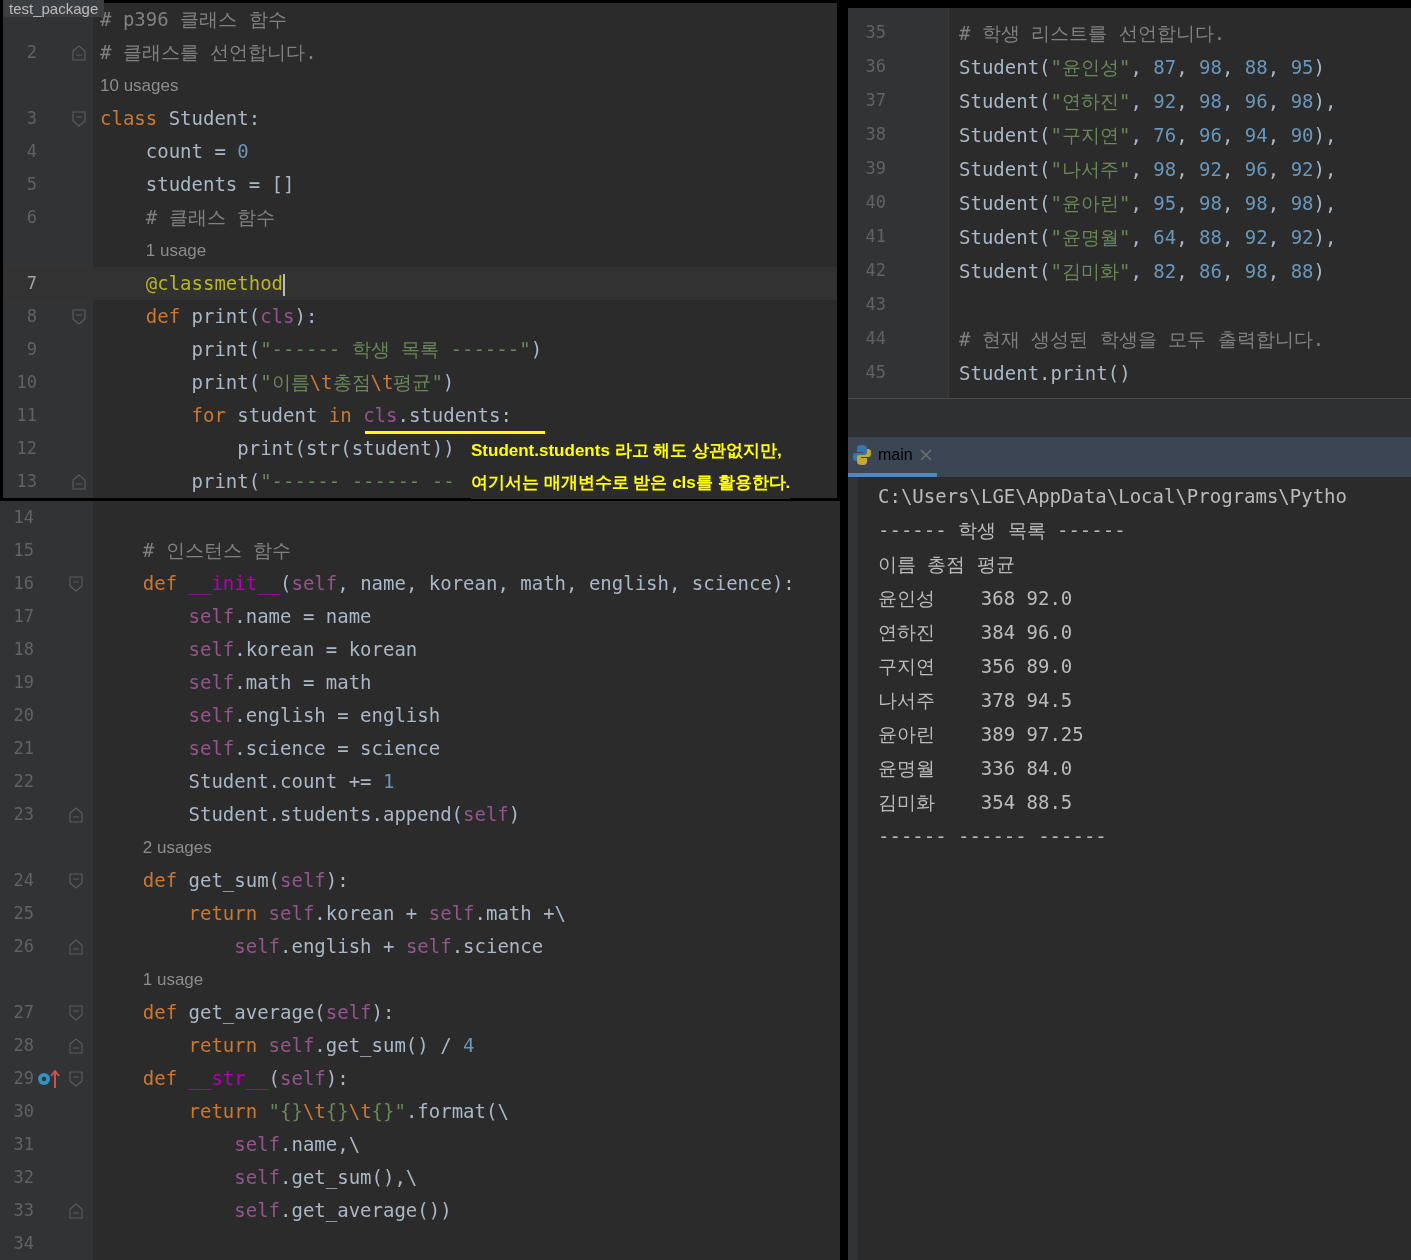  What do you see at coordinates (1142, 339) in the screenshot?
I see `code-line: # 현재 생성된 학생을 모두 출력합니다.` at bounding box center [1142, 339].